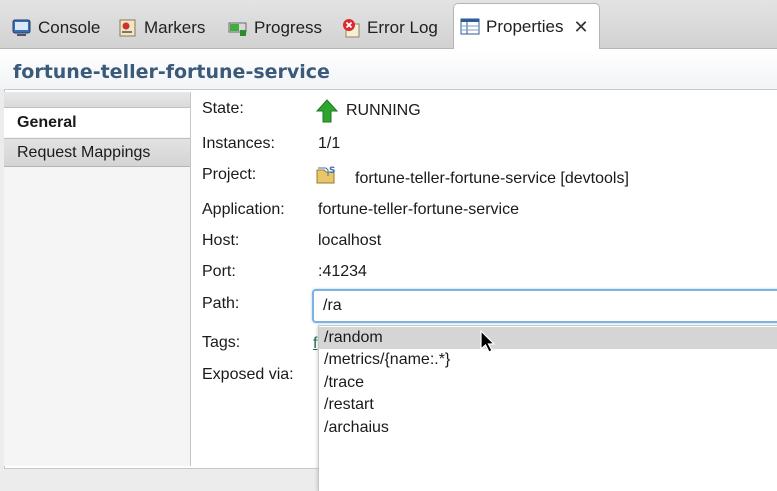 This screenshot has width=777, height=491. Describe the element at coordinates (350, 240) in the screenshot. I see `host-value: localhost` at that location.